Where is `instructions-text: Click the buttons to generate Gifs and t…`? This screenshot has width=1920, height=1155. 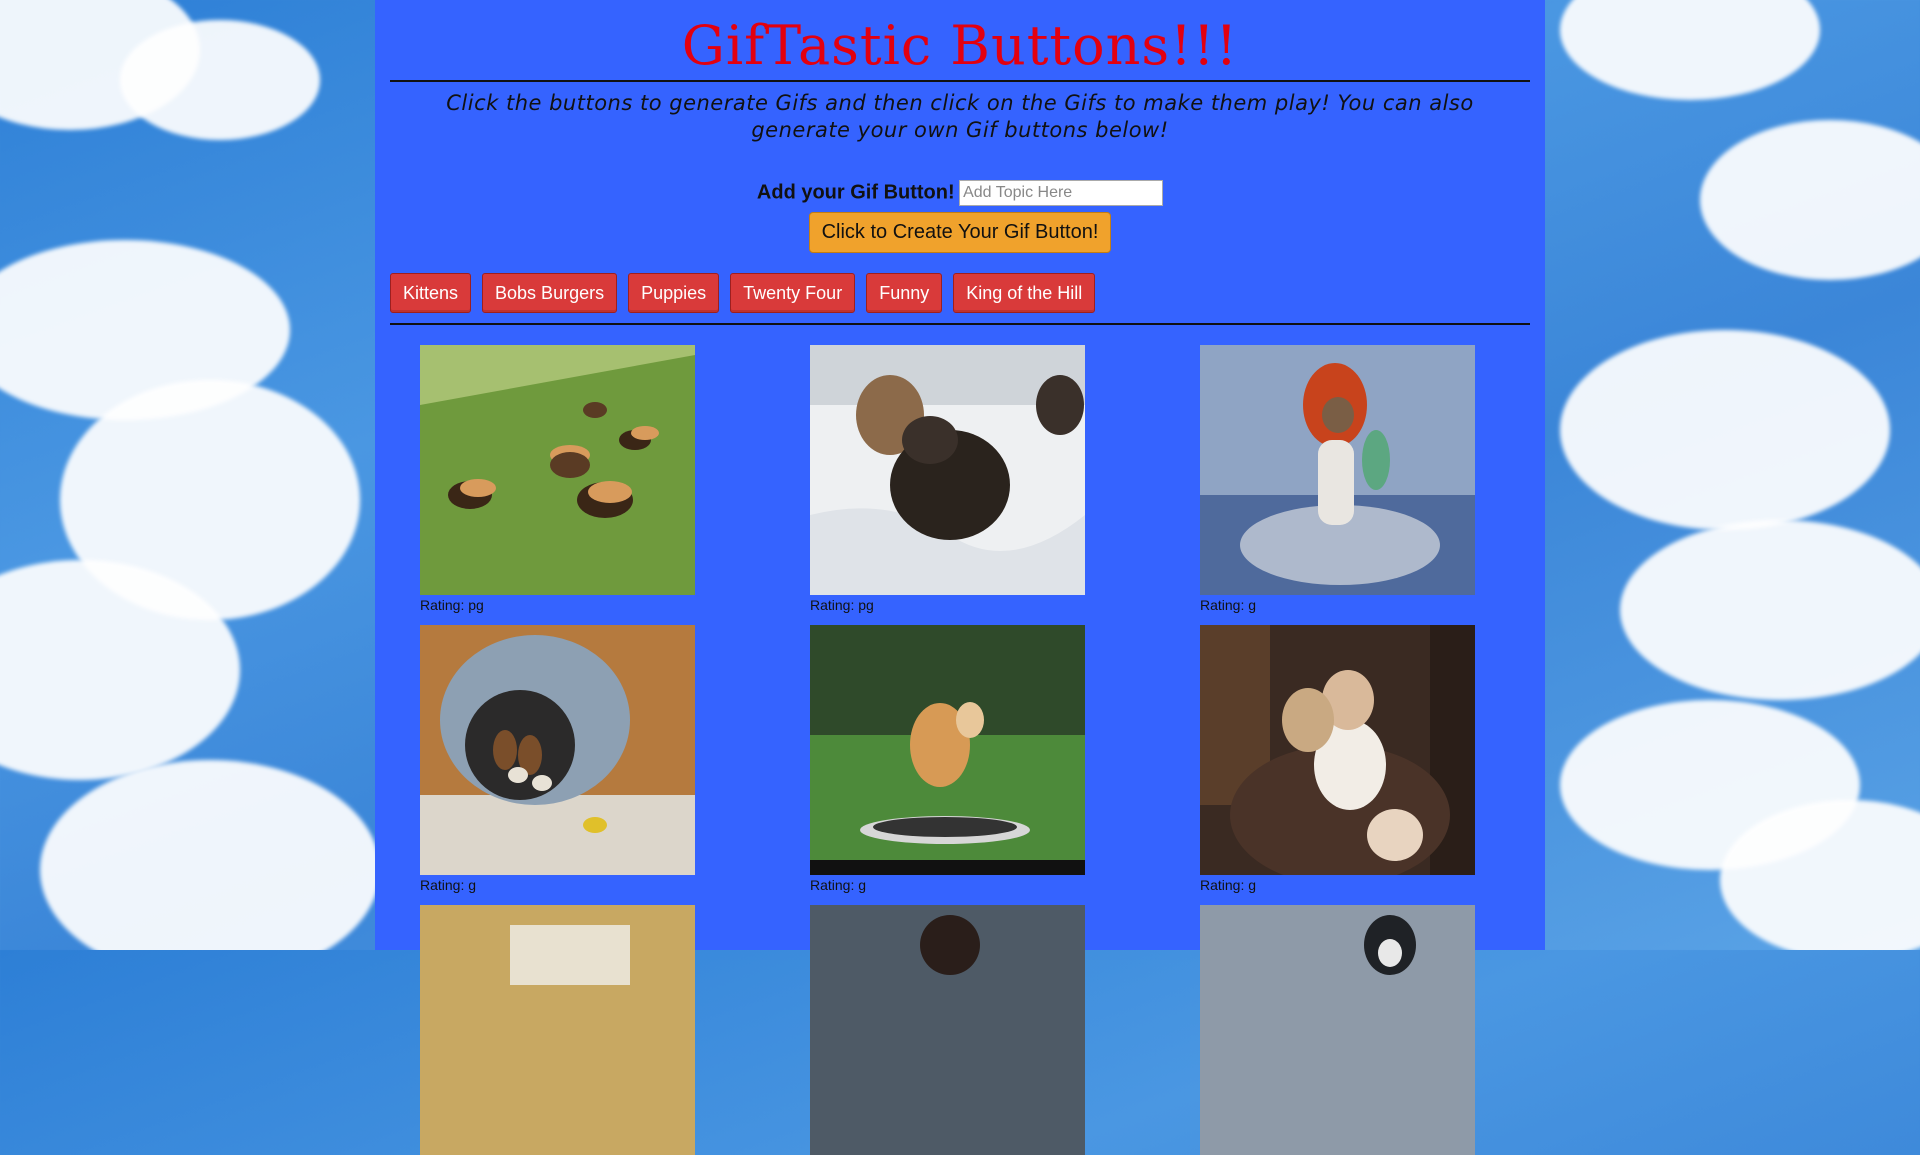
instructions-text: Click the buttons to generate Gifs and t… is located at coordinates (960, 116).